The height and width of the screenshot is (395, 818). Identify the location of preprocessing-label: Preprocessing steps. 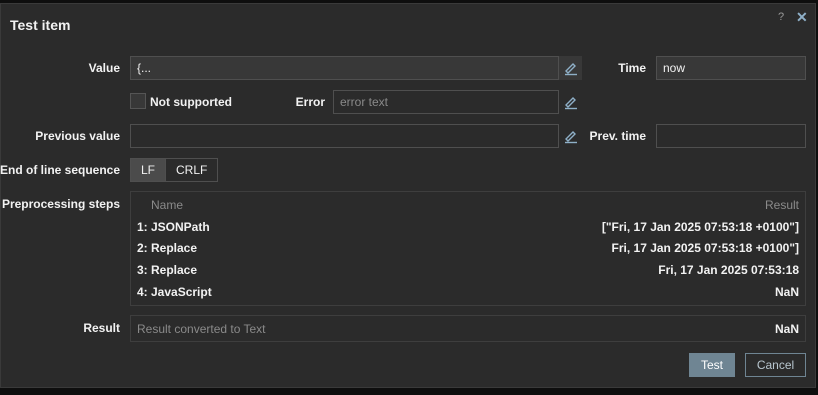
(60, 204).